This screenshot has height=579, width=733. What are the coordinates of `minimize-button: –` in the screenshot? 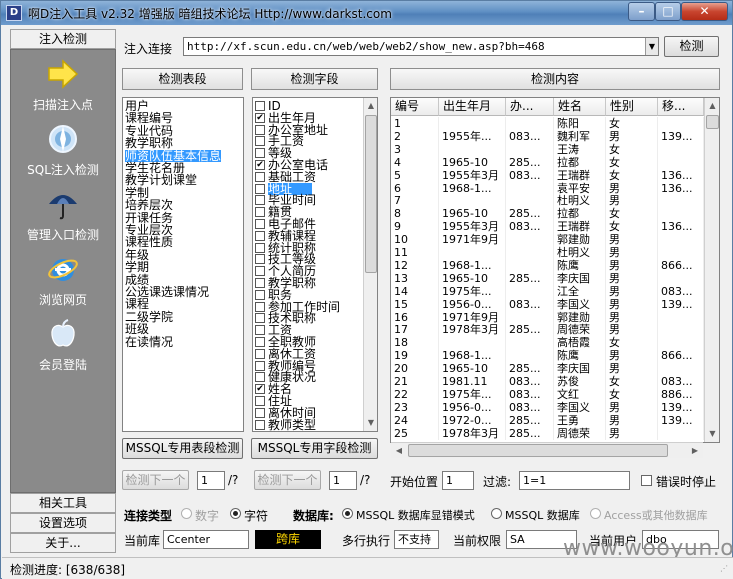 It's located at (641, 11).